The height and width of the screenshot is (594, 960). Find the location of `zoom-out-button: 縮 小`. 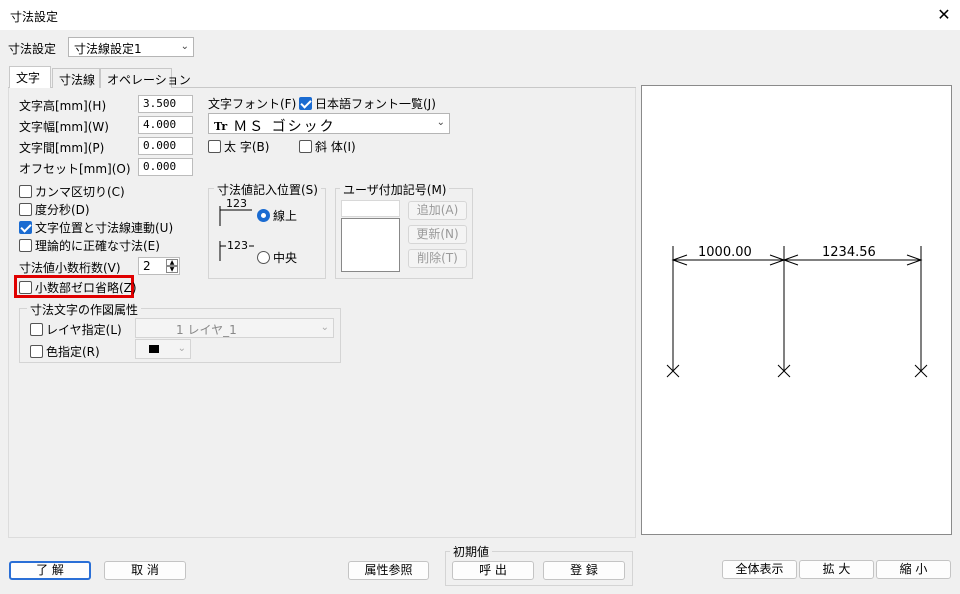

zoom-out-button: 縮 小 is located at coordinates (913, 569).